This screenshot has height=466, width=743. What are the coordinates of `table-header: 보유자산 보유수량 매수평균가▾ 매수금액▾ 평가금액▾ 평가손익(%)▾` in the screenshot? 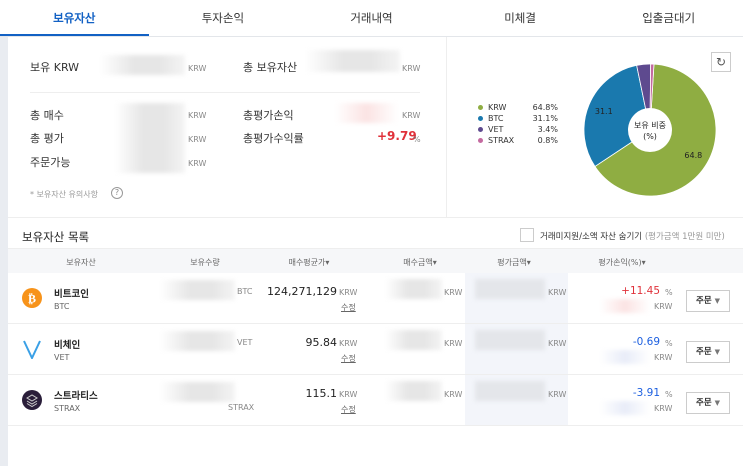 It's located at (375, 260).